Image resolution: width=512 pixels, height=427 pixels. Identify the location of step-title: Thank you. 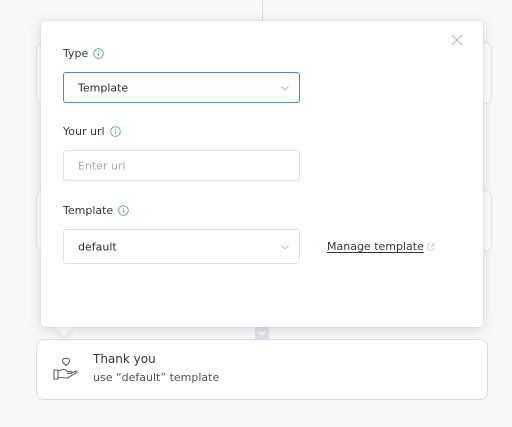
(124, 359).